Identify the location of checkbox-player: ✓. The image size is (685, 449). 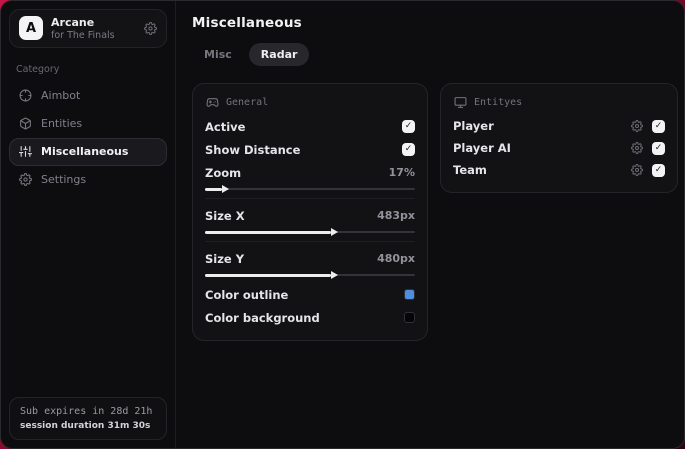
(658, 126).